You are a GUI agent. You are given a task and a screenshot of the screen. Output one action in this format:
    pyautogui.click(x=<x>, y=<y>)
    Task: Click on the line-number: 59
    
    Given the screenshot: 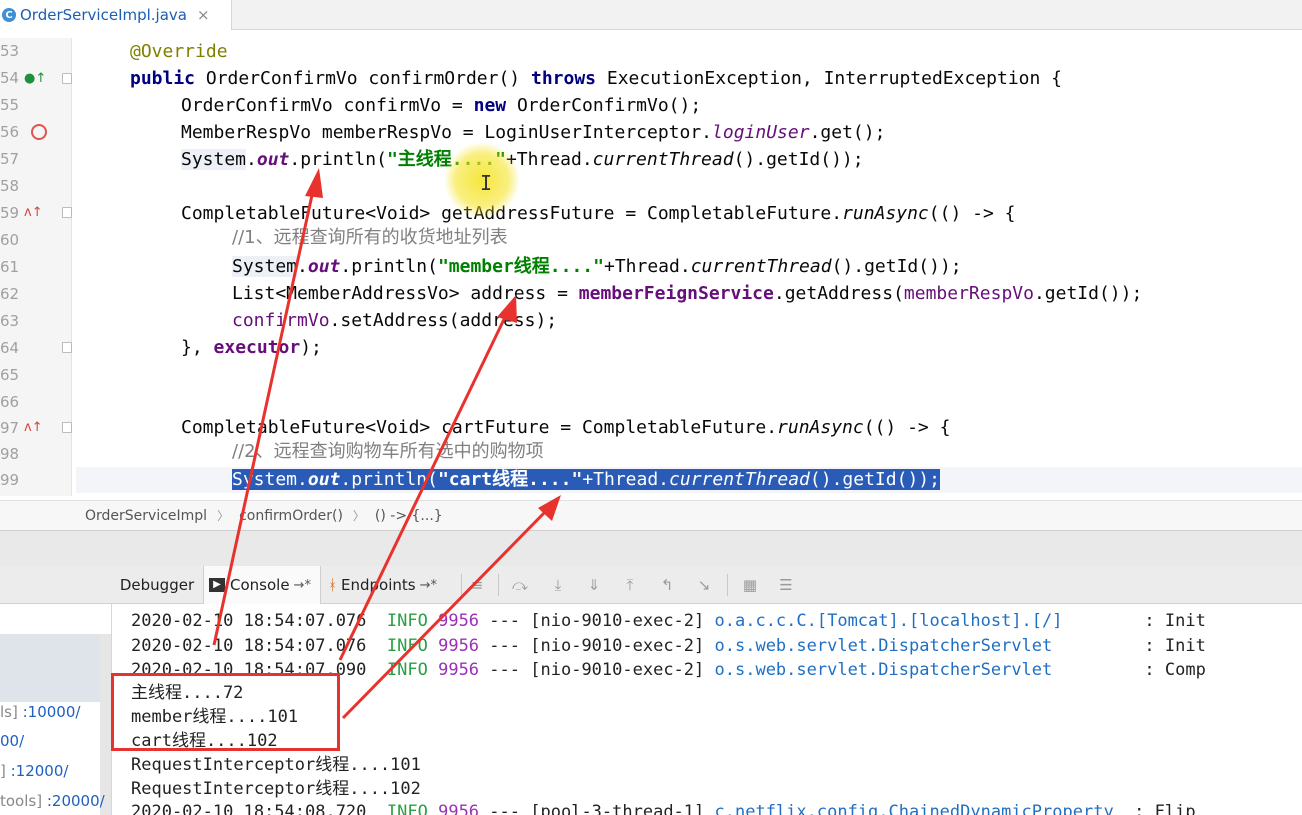 What is the action you would take?
    pyautogui.click(x=10, y=213)
    